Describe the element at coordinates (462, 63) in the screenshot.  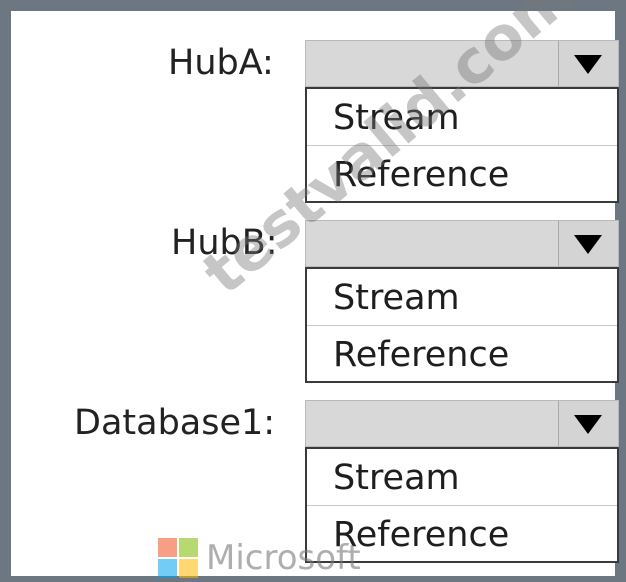
I see `huba-dropdown` at that location.